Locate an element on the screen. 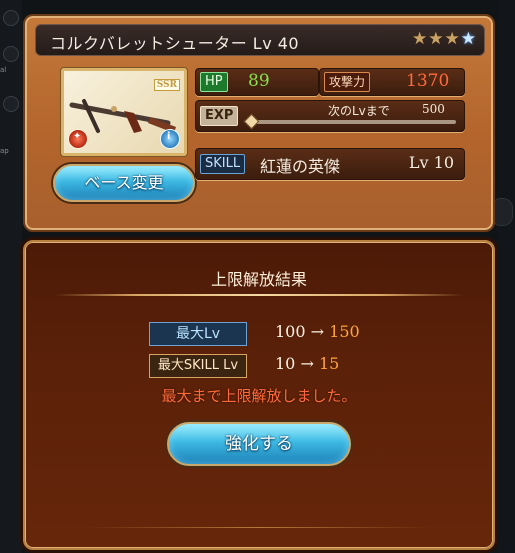 Image resolution: width=515 pixels, height=553 pixels. fire-element-icon: ✦ is located at coordinates (78, 139).